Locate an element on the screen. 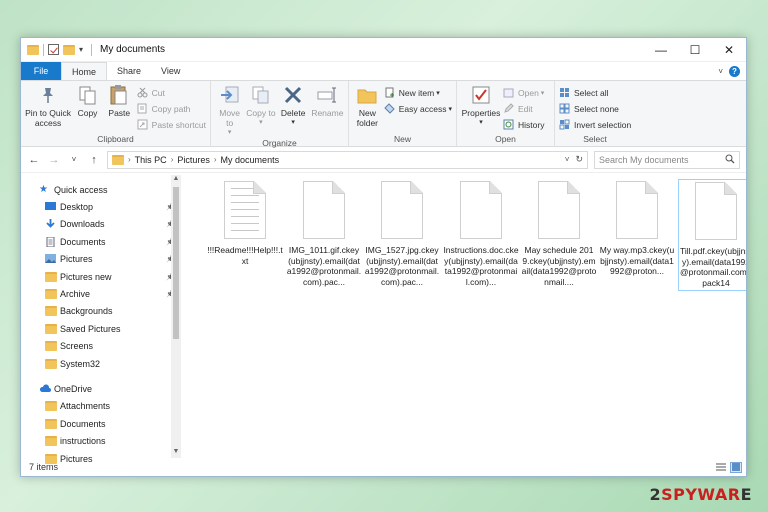 This screenshot has width=768, height=512. title-bar: ▾ My documents — ☐ ✕ is located at coordinates (383, 50).